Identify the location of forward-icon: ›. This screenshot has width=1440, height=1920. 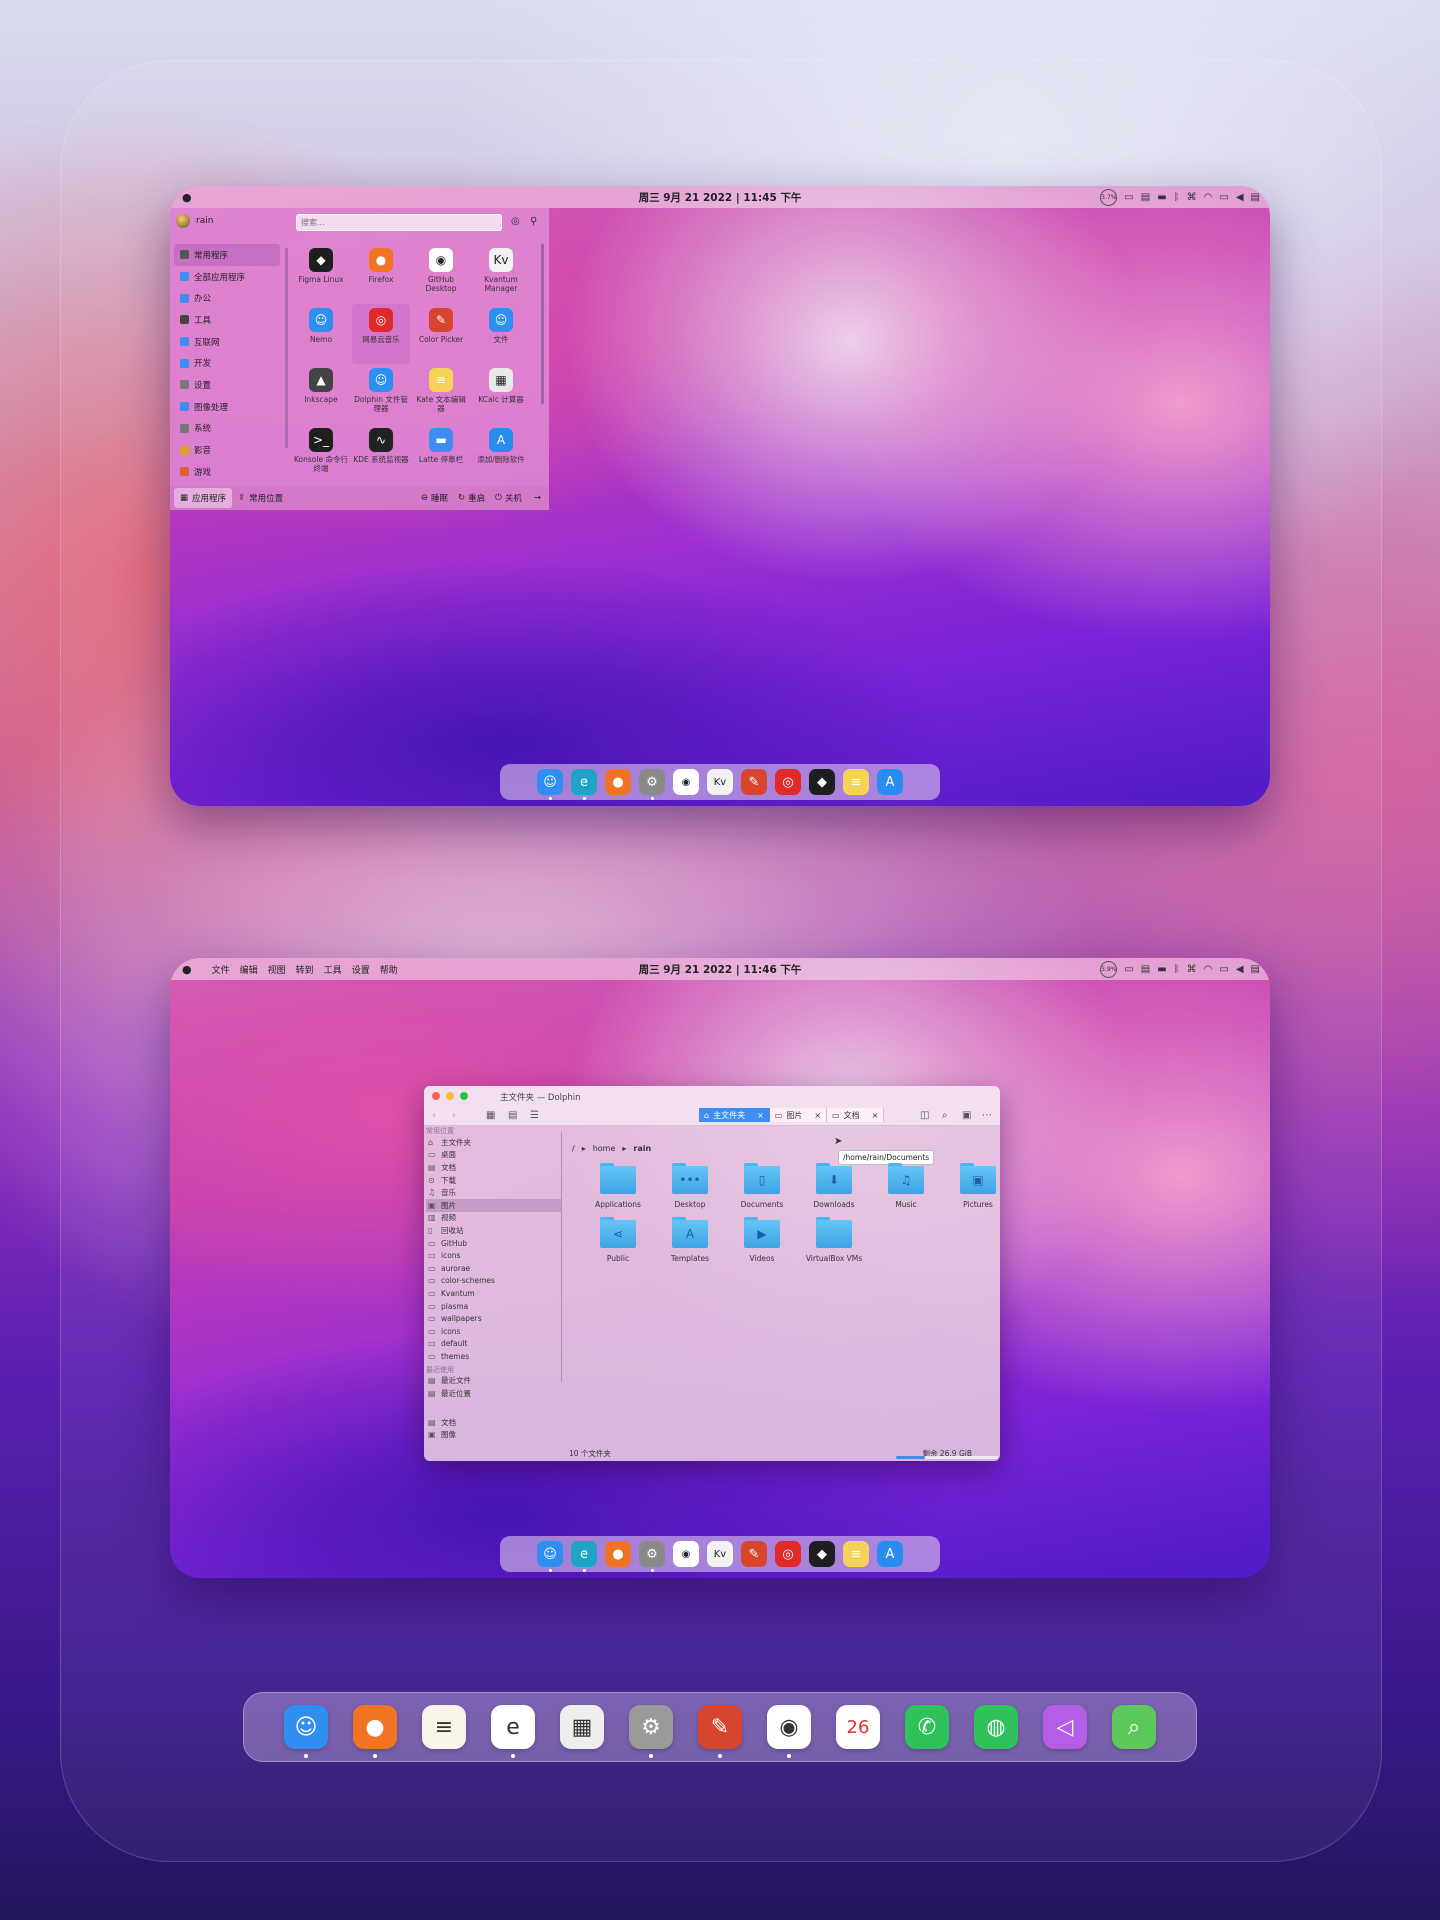
(454, 1115).